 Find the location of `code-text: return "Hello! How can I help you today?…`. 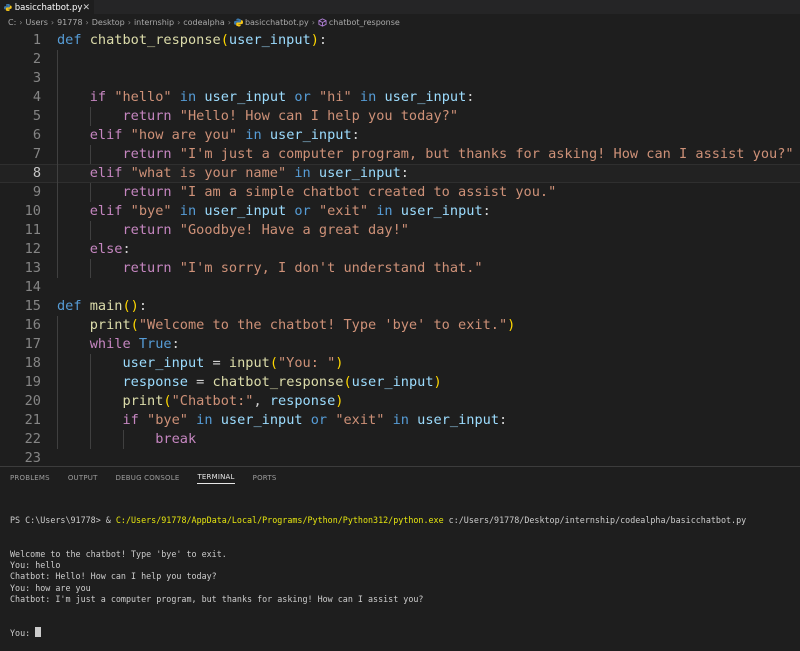

code-text: return "Hello! How can I help you today?… is located at coordinates (257, 116).